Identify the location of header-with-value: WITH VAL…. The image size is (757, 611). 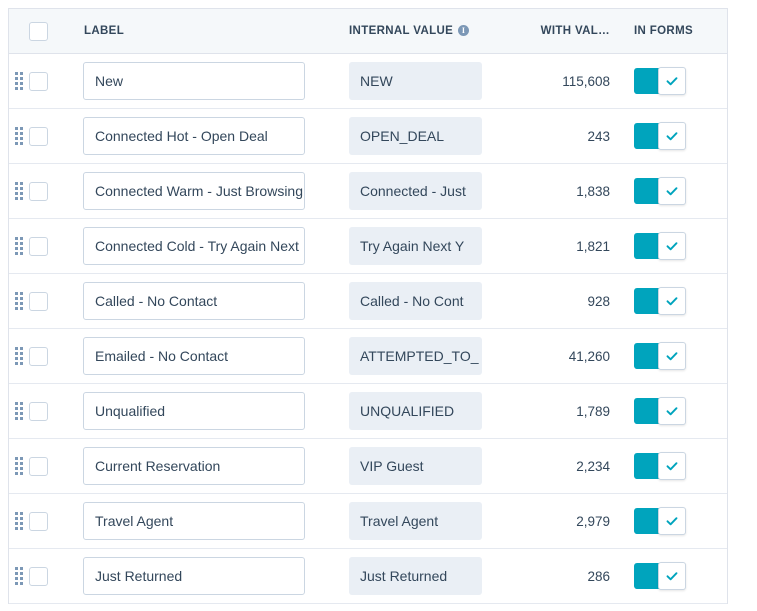
(566, 31).